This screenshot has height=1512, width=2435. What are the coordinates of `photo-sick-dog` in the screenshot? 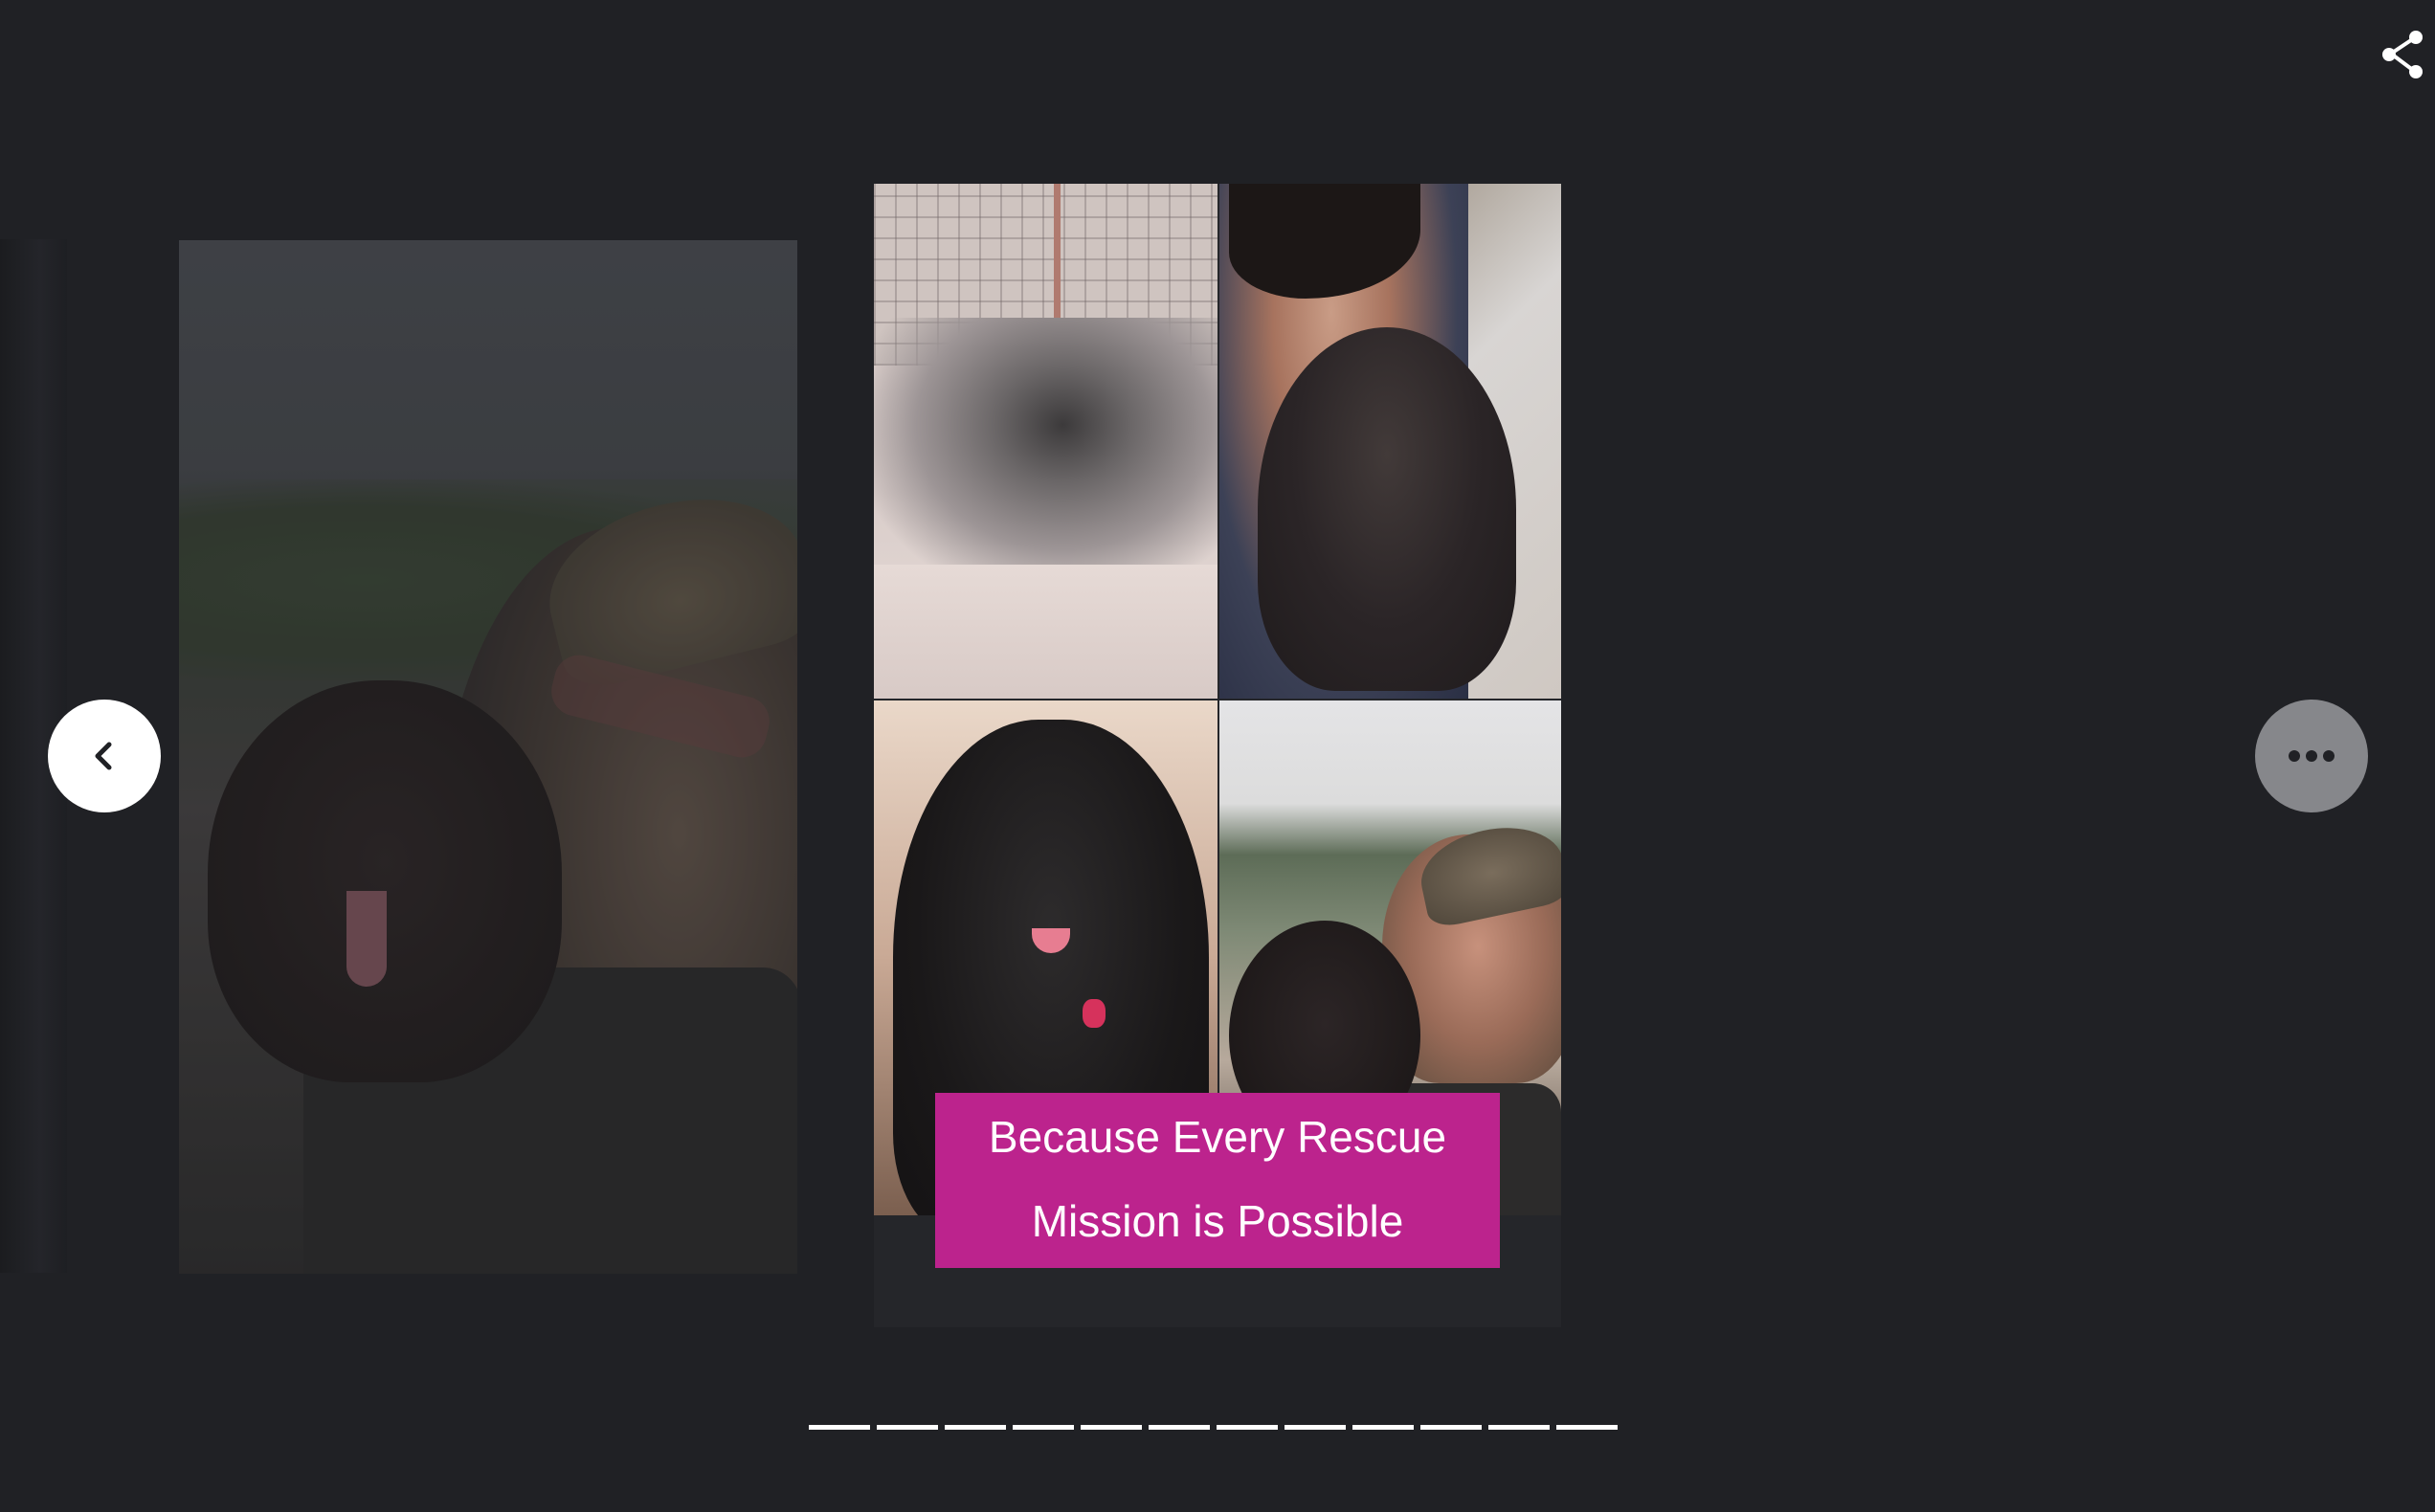 It's located at (1046, 441).